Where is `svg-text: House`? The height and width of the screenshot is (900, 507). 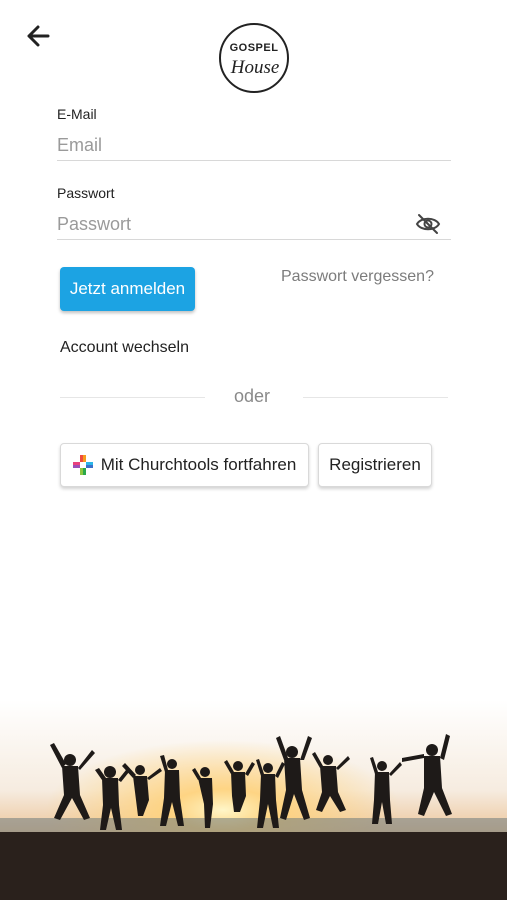
svg-text: House is located at coordinates (255, 67).